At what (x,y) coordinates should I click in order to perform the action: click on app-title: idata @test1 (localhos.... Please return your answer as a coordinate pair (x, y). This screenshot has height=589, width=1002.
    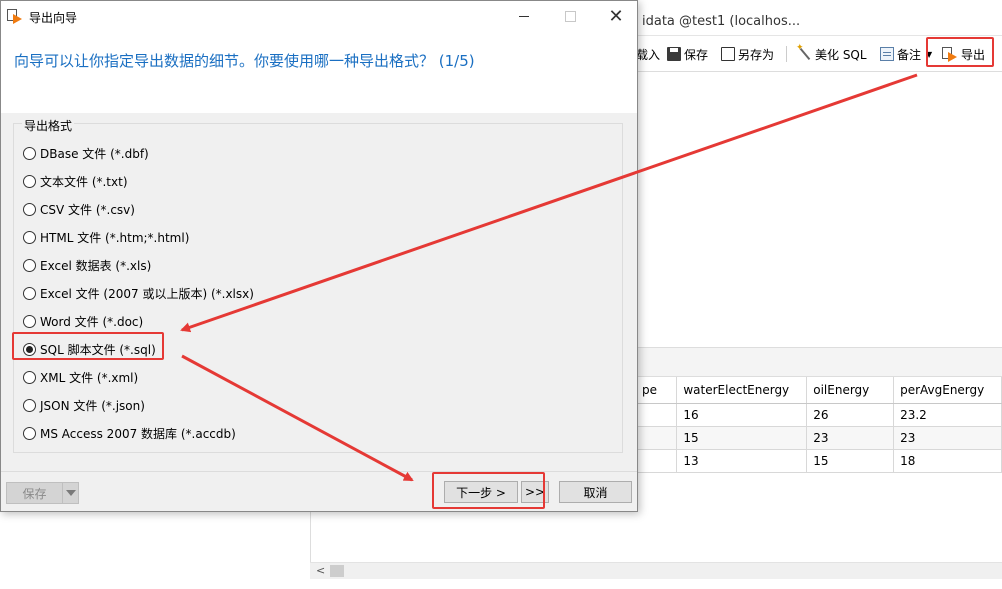
    Looking at the image, I should click on (721, 21).